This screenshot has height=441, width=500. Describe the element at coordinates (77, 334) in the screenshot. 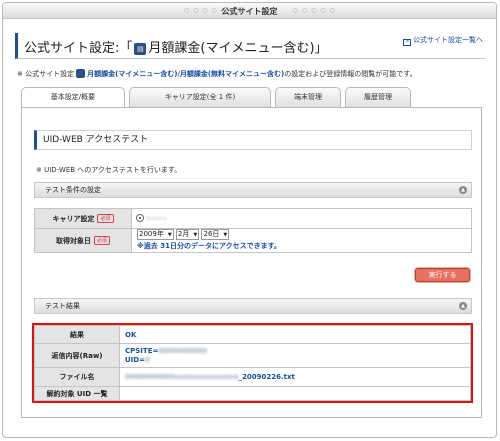

I see `result-label: 結果` at that location.